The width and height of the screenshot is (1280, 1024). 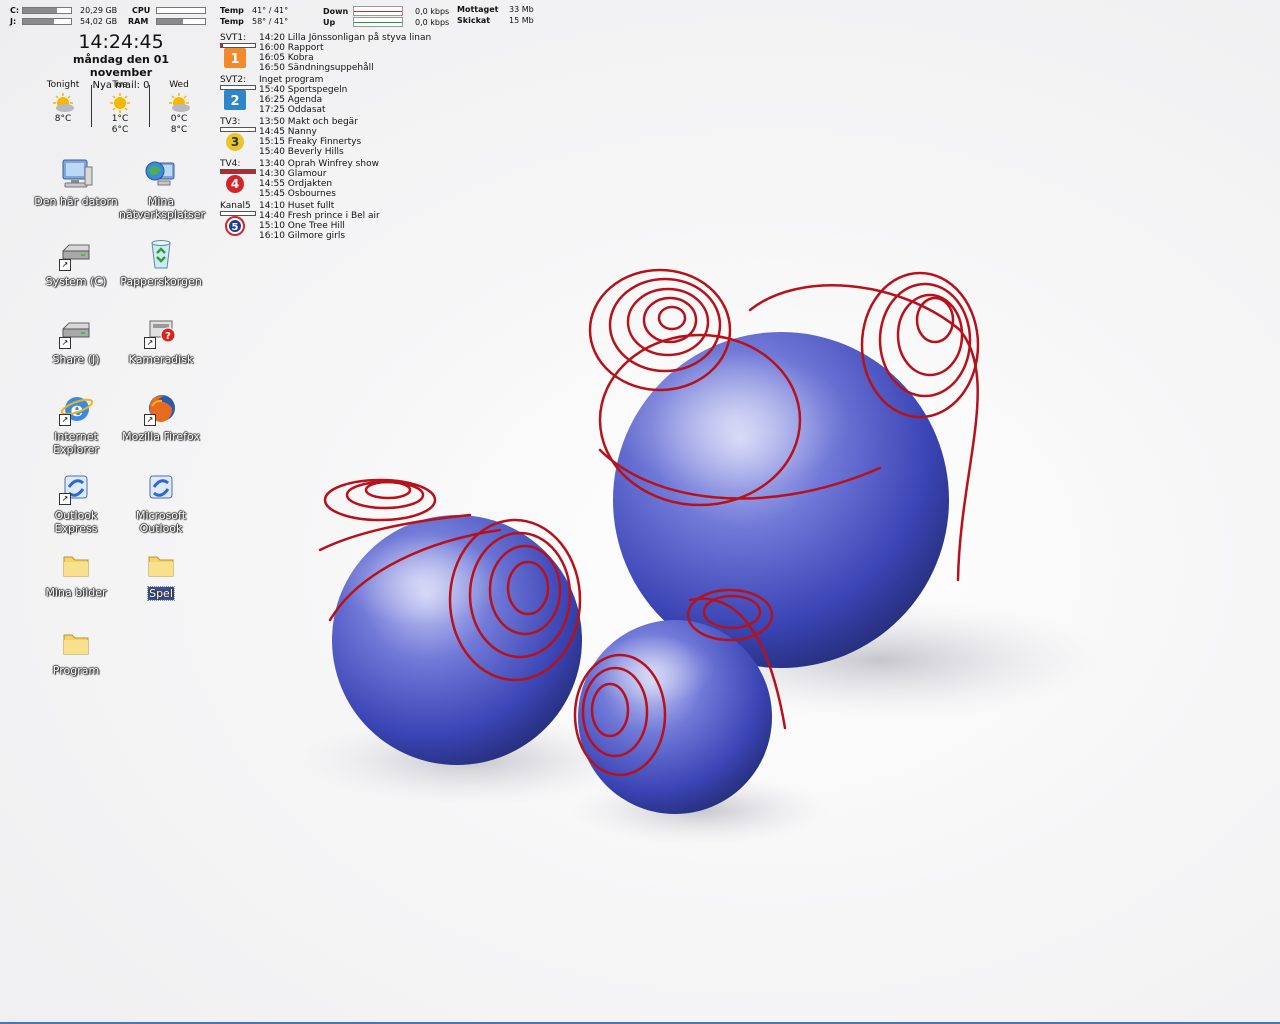 What do you see at coordinates (161, 436) in the screenshot?
I see `desktop-icon-label: Mozilla Firefox` at bounding box center [161, 436].